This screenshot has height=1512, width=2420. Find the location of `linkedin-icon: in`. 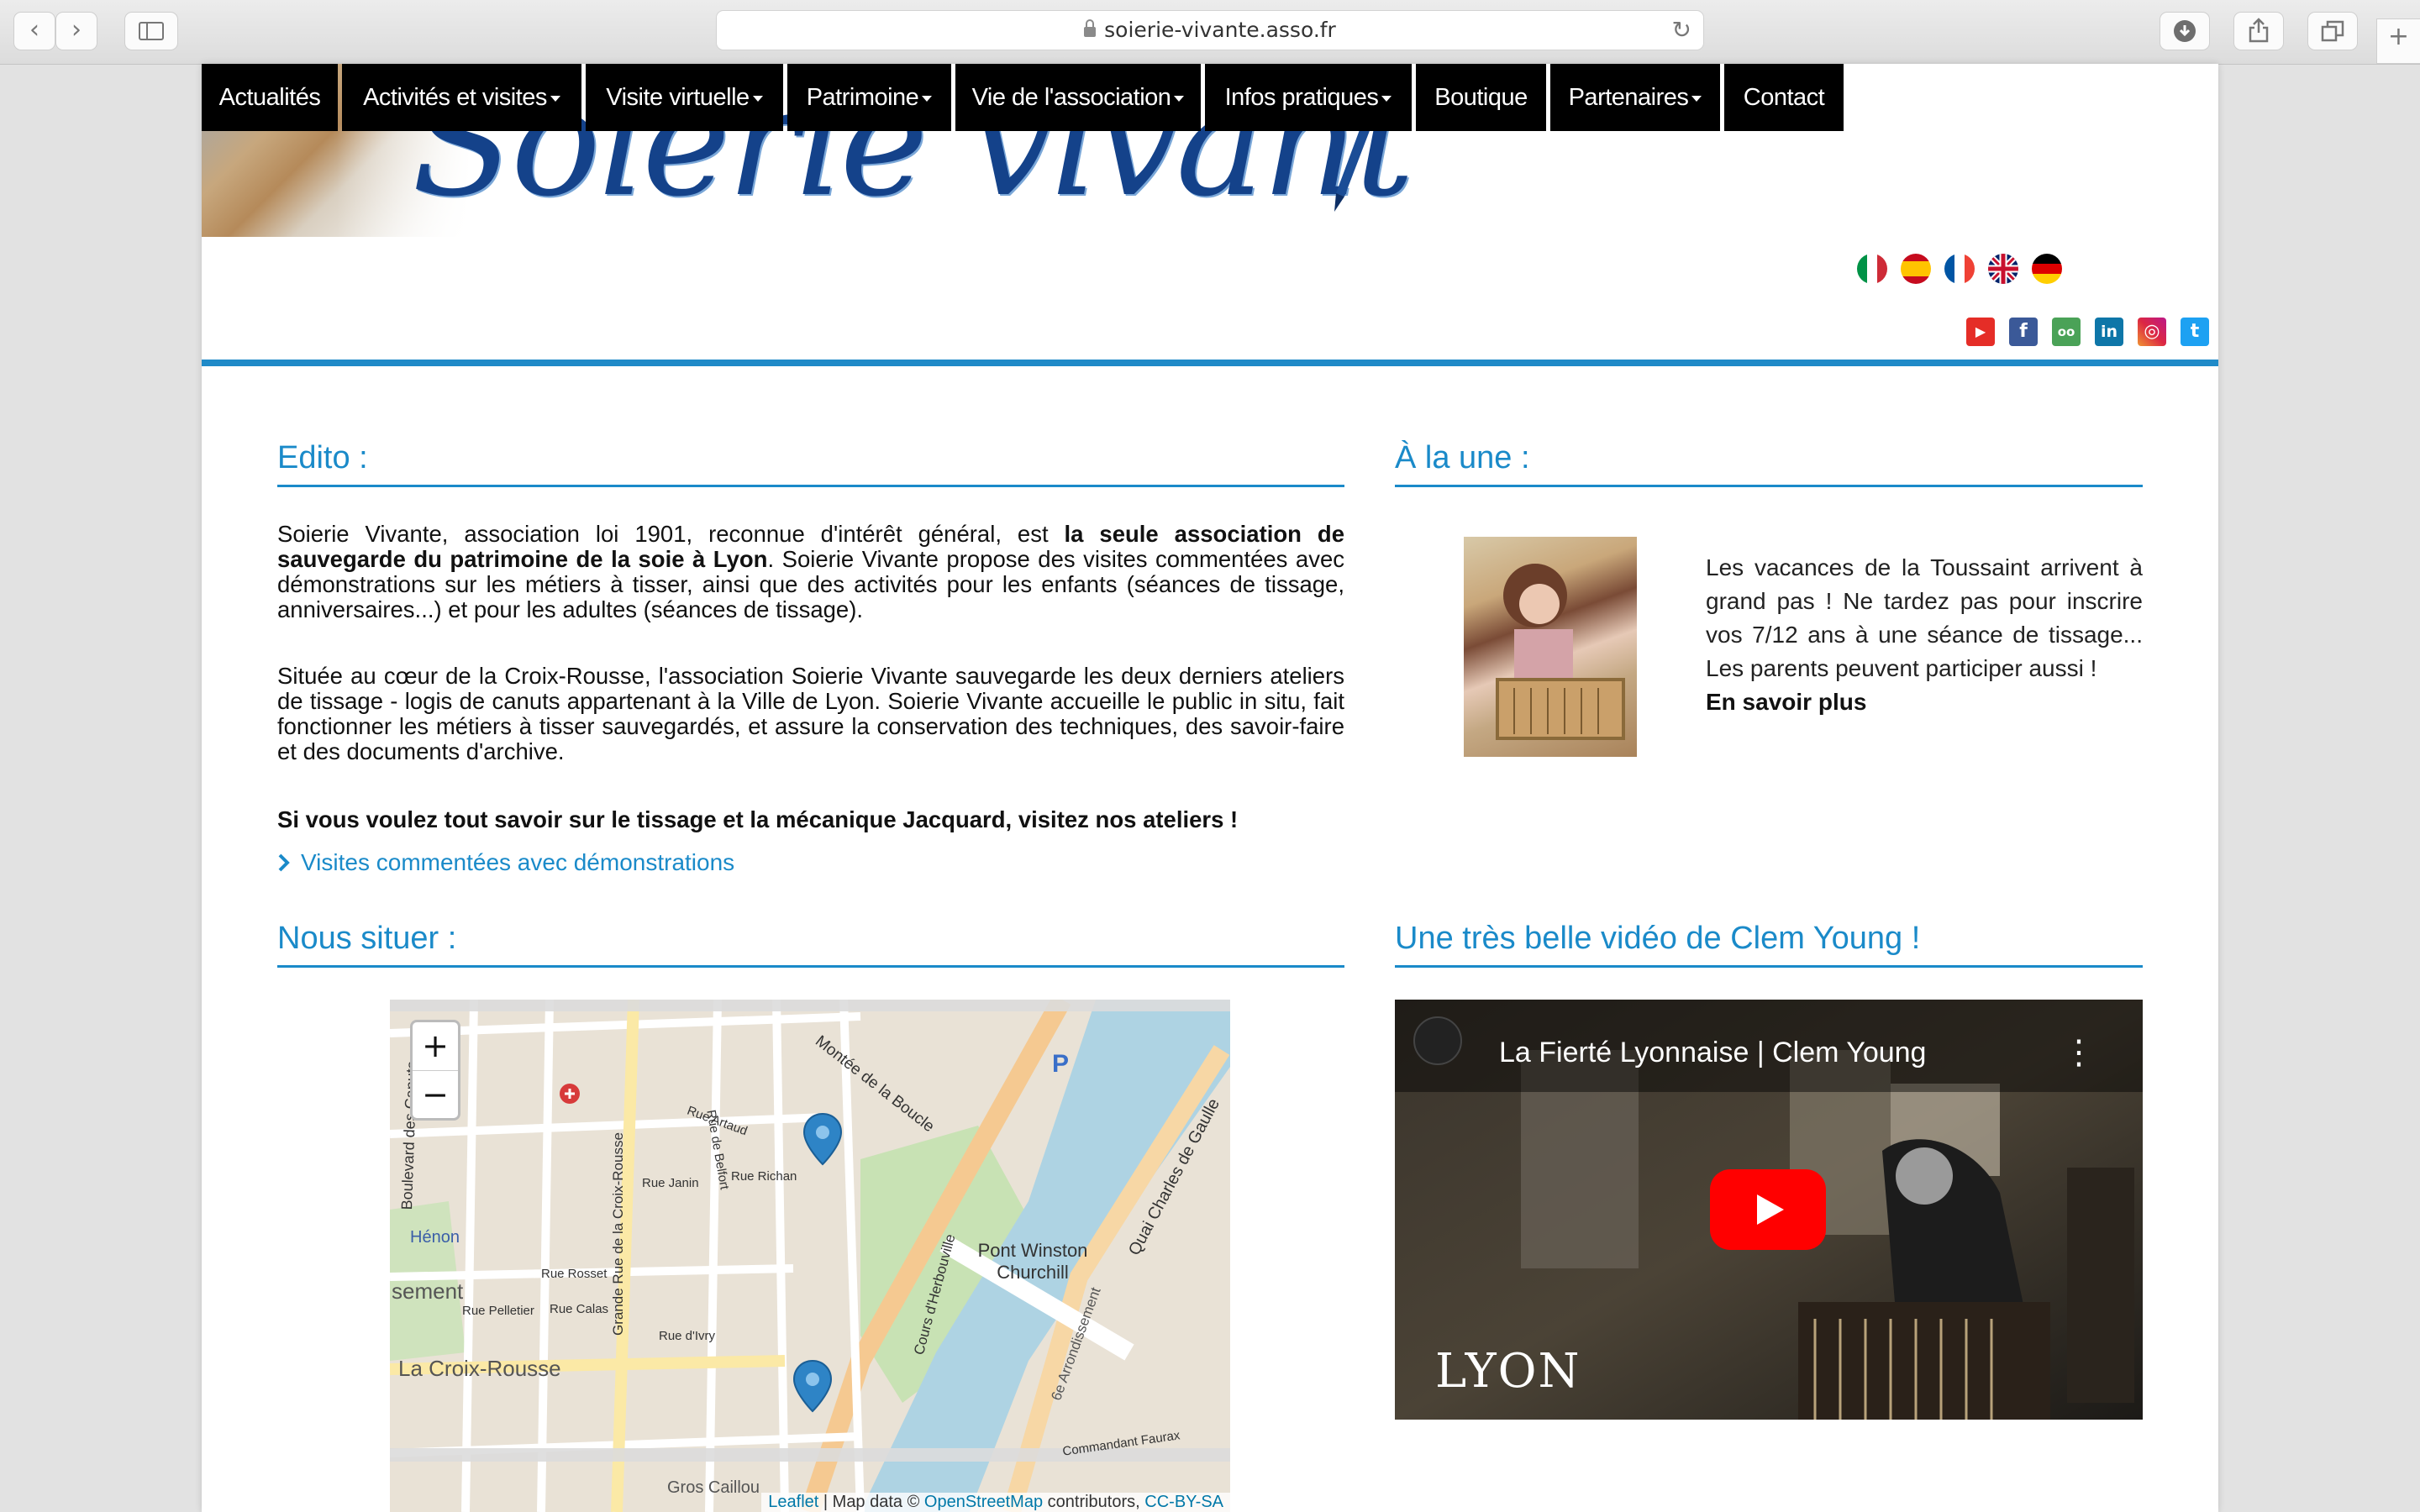

linkedin-icon: in is located at coordinates (2109, 332).